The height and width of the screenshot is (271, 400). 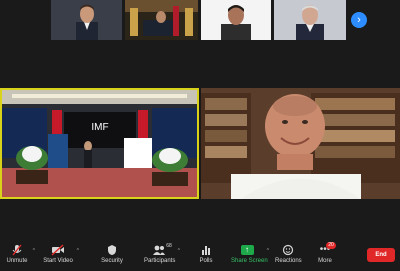 I want to click on polls-button: Polls, so click(x=206, y=254).